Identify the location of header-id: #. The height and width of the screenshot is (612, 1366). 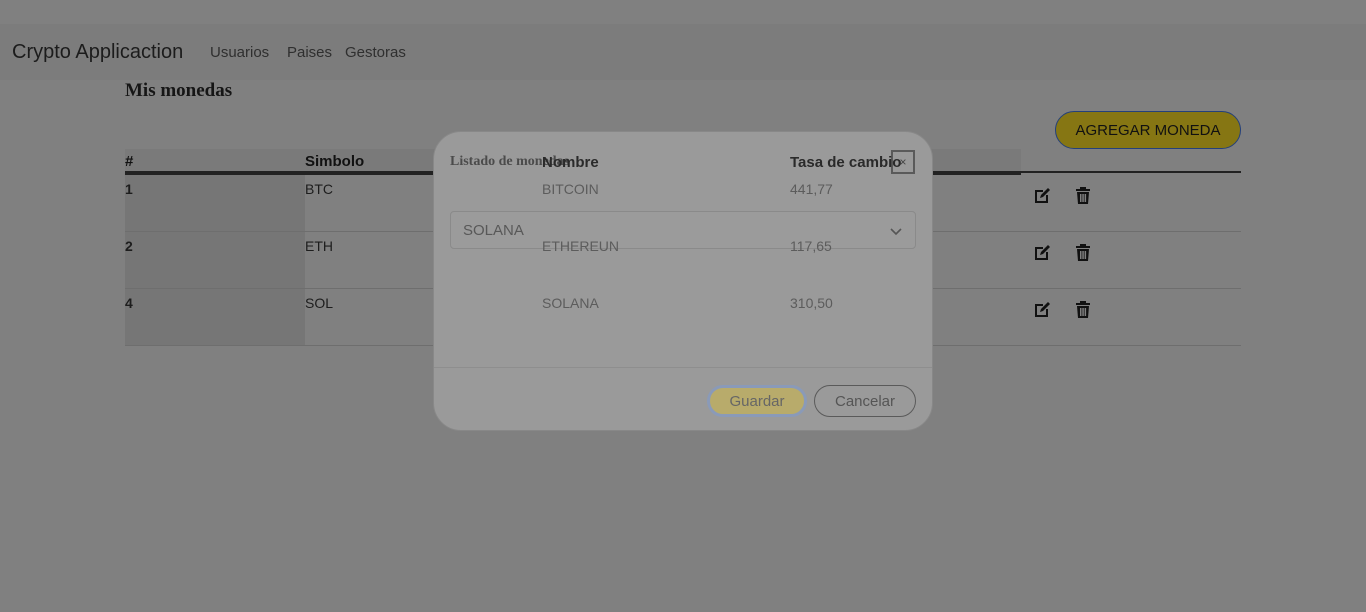
(129, 161).